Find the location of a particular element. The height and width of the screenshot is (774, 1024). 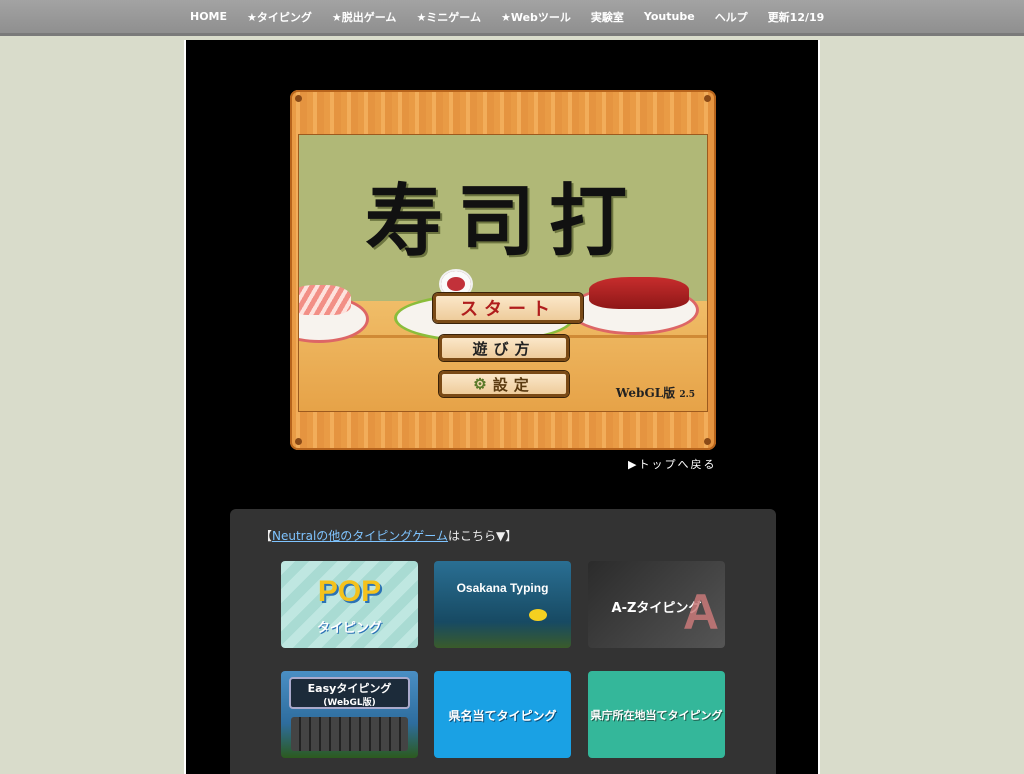

nav-web-tools: ★Webツール is located at coordinates (536, 17).